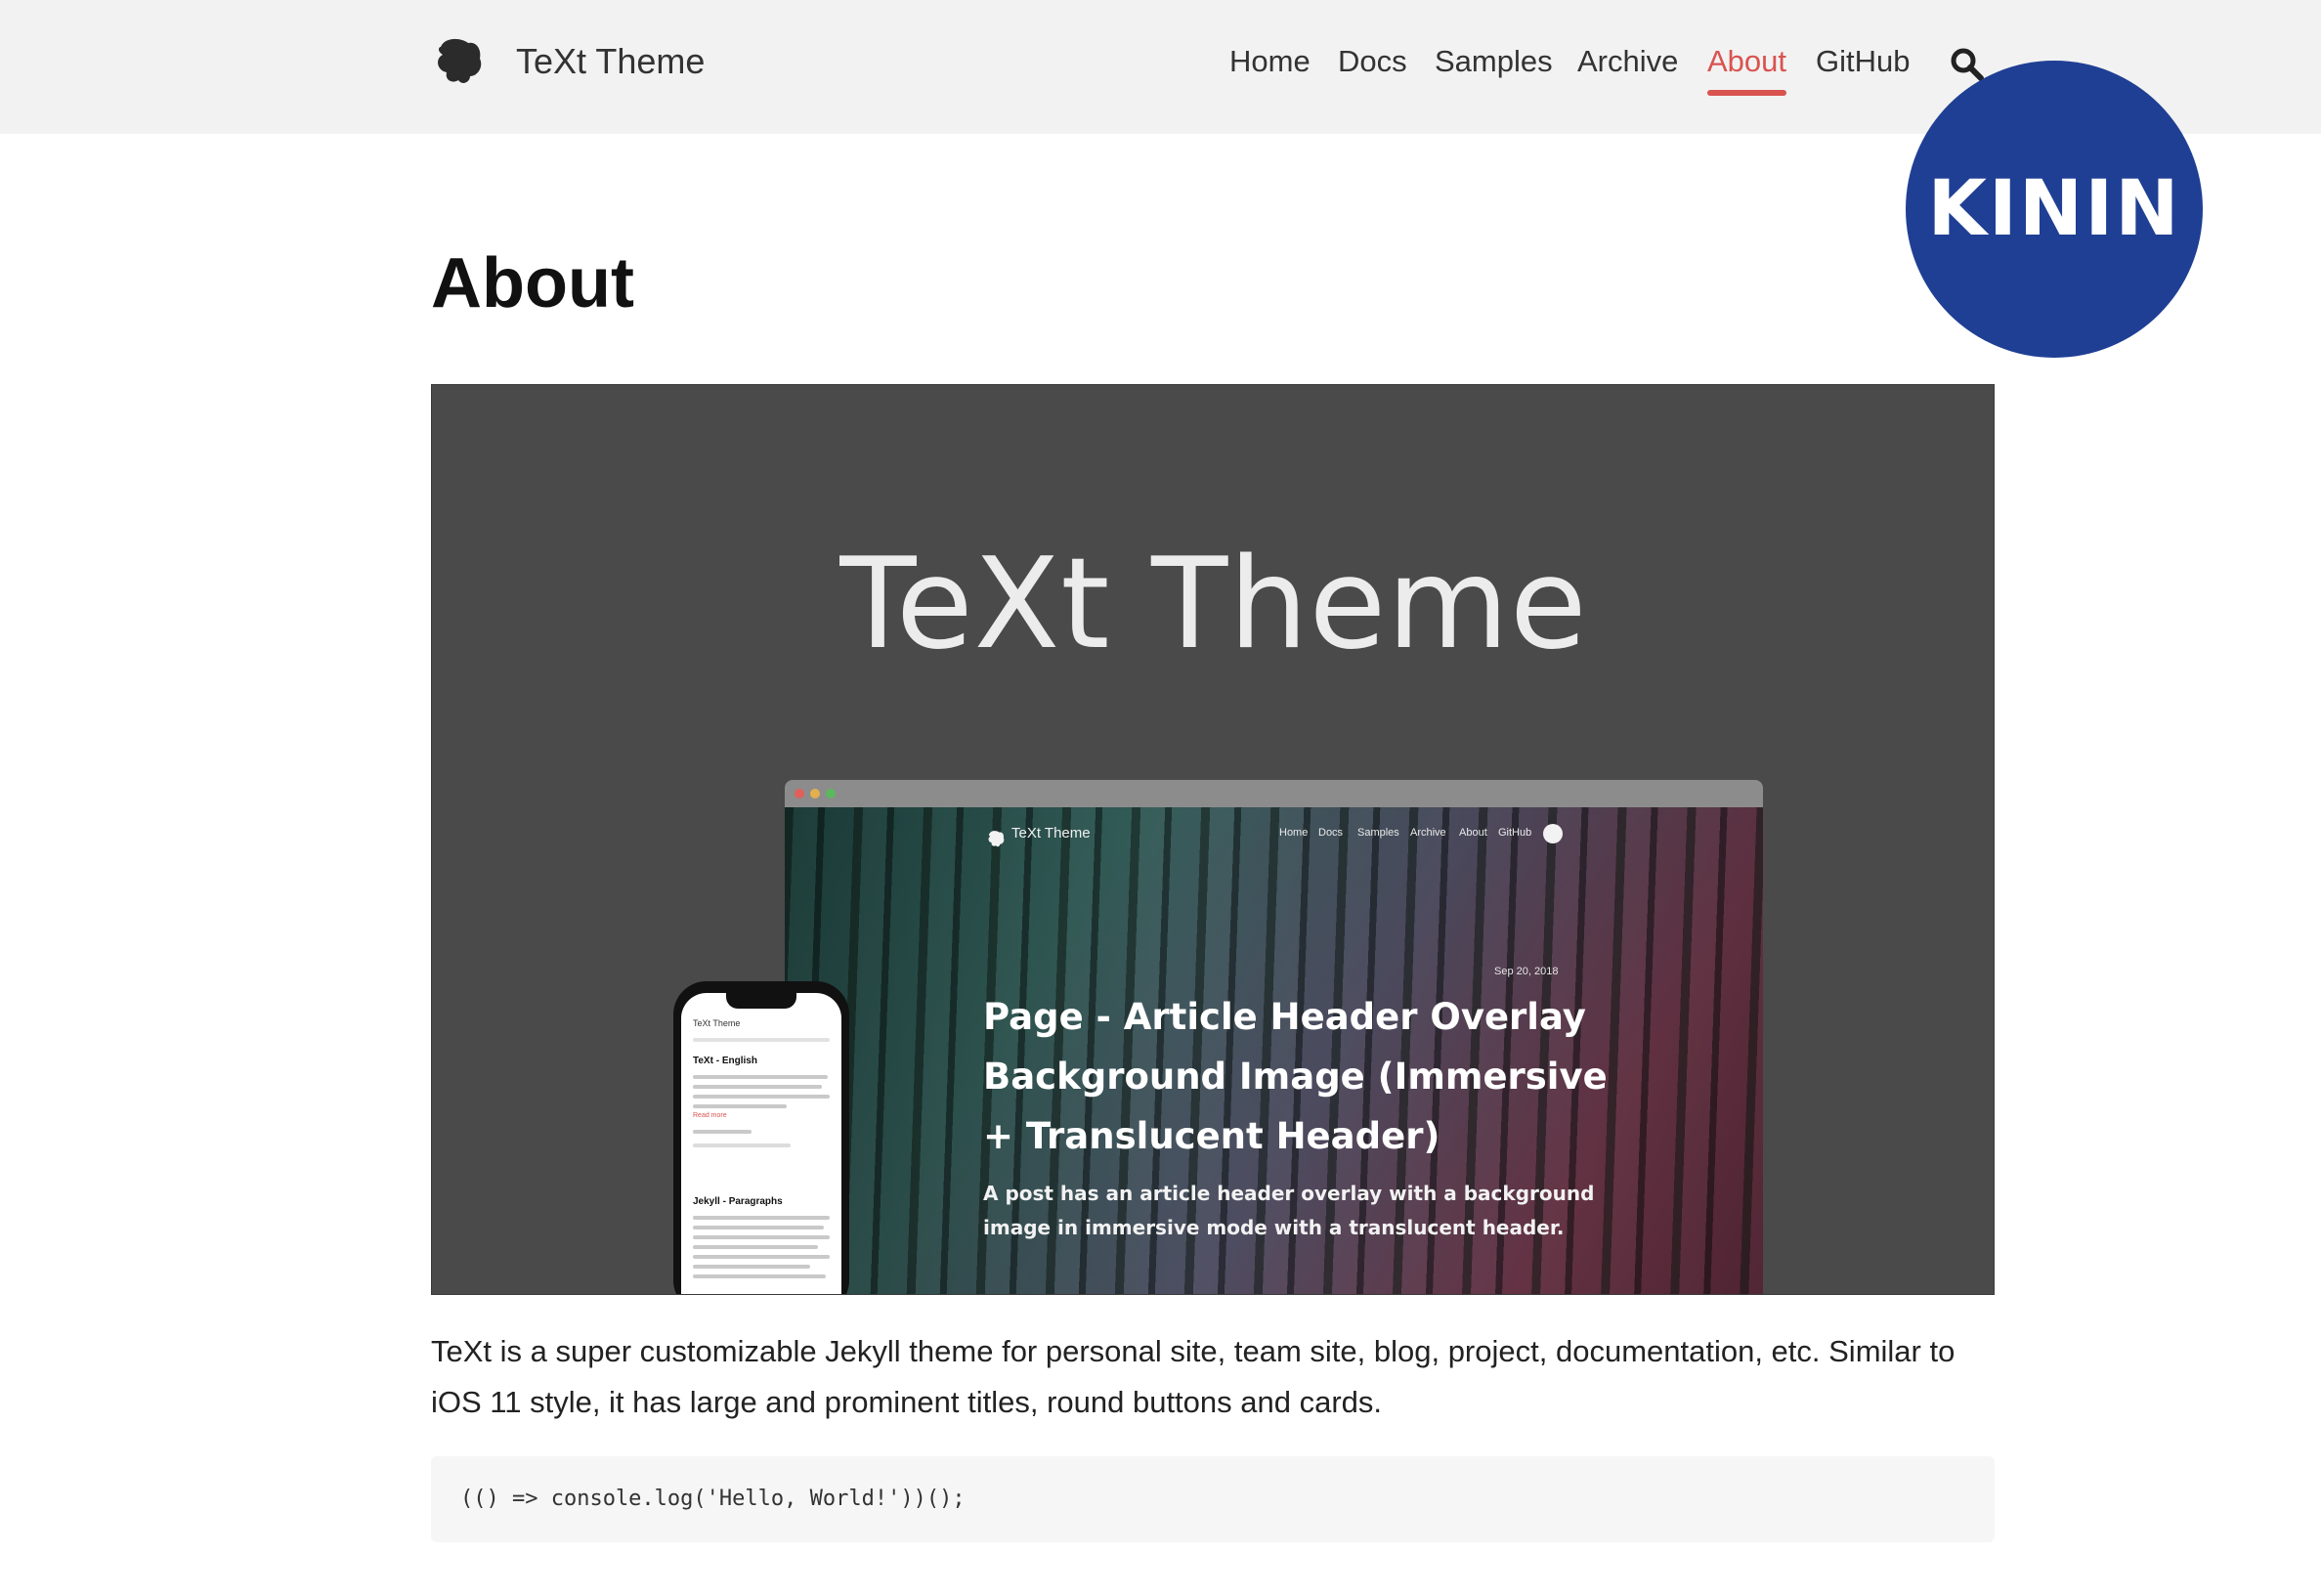 The height and width of the screenshot is (1596, 2321). I want to click on laptop-nav-archive: Archive, so click(1428, 833).